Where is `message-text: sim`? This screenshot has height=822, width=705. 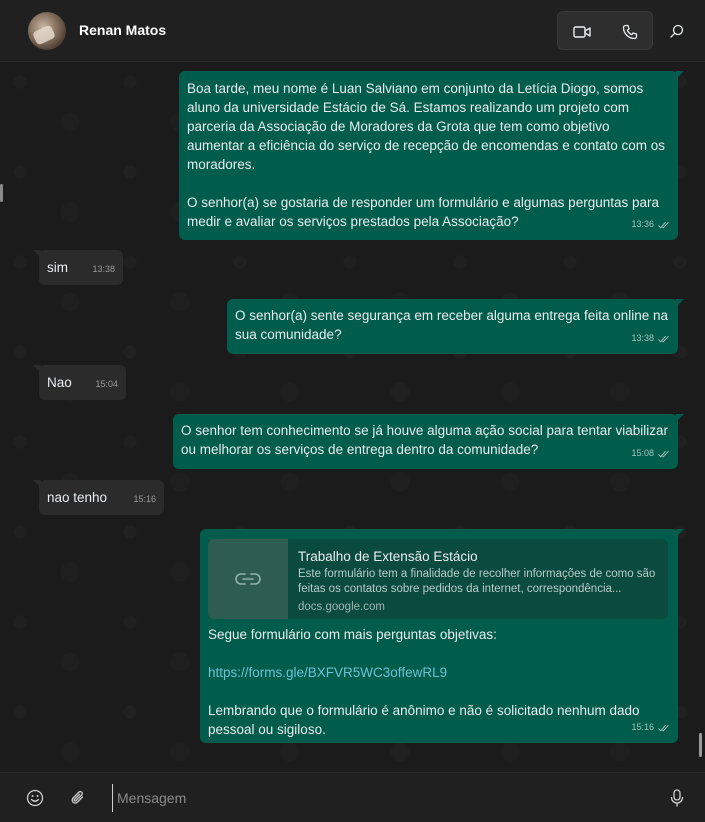 message-text: sim is located at coordinates (57, 267).